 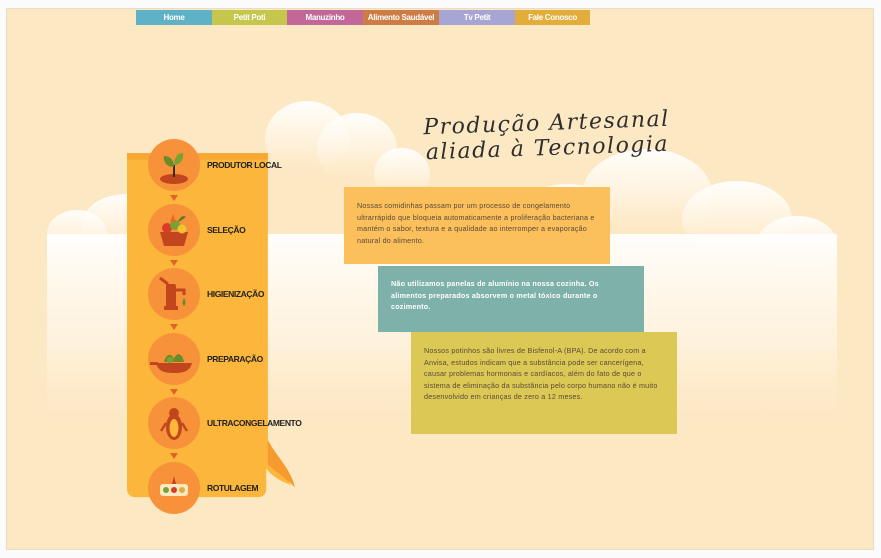 What do you see at coordinates (236, 294) in the screenshot?
I see `step-label: HIGIENIZAÇÃO` at bounding box center [236, 294].